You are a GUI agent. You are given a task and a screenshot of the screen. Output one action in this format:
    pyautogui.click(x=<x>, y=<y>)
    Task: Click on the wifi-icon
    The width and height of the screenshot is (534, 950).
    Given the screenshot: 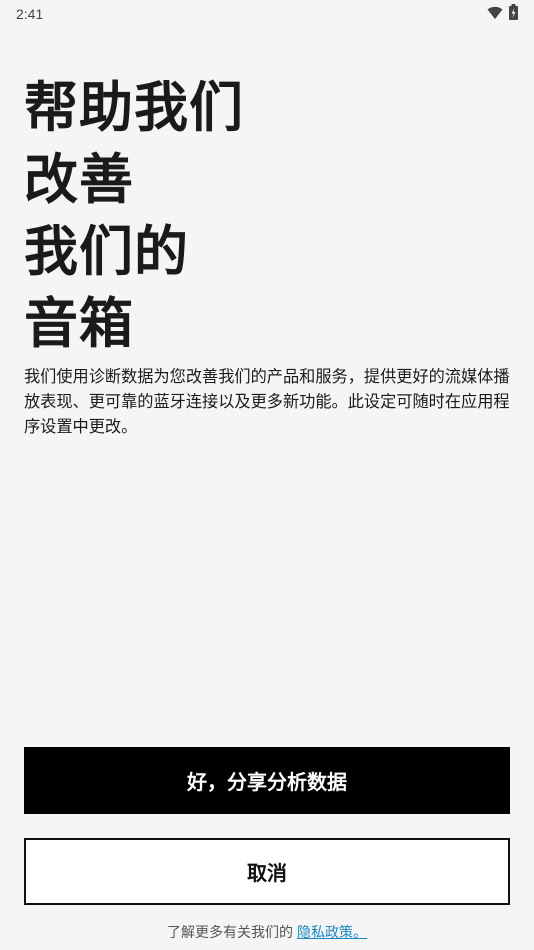 What is the action you would take?
    pyautogui.click(x=495, y=14)
    